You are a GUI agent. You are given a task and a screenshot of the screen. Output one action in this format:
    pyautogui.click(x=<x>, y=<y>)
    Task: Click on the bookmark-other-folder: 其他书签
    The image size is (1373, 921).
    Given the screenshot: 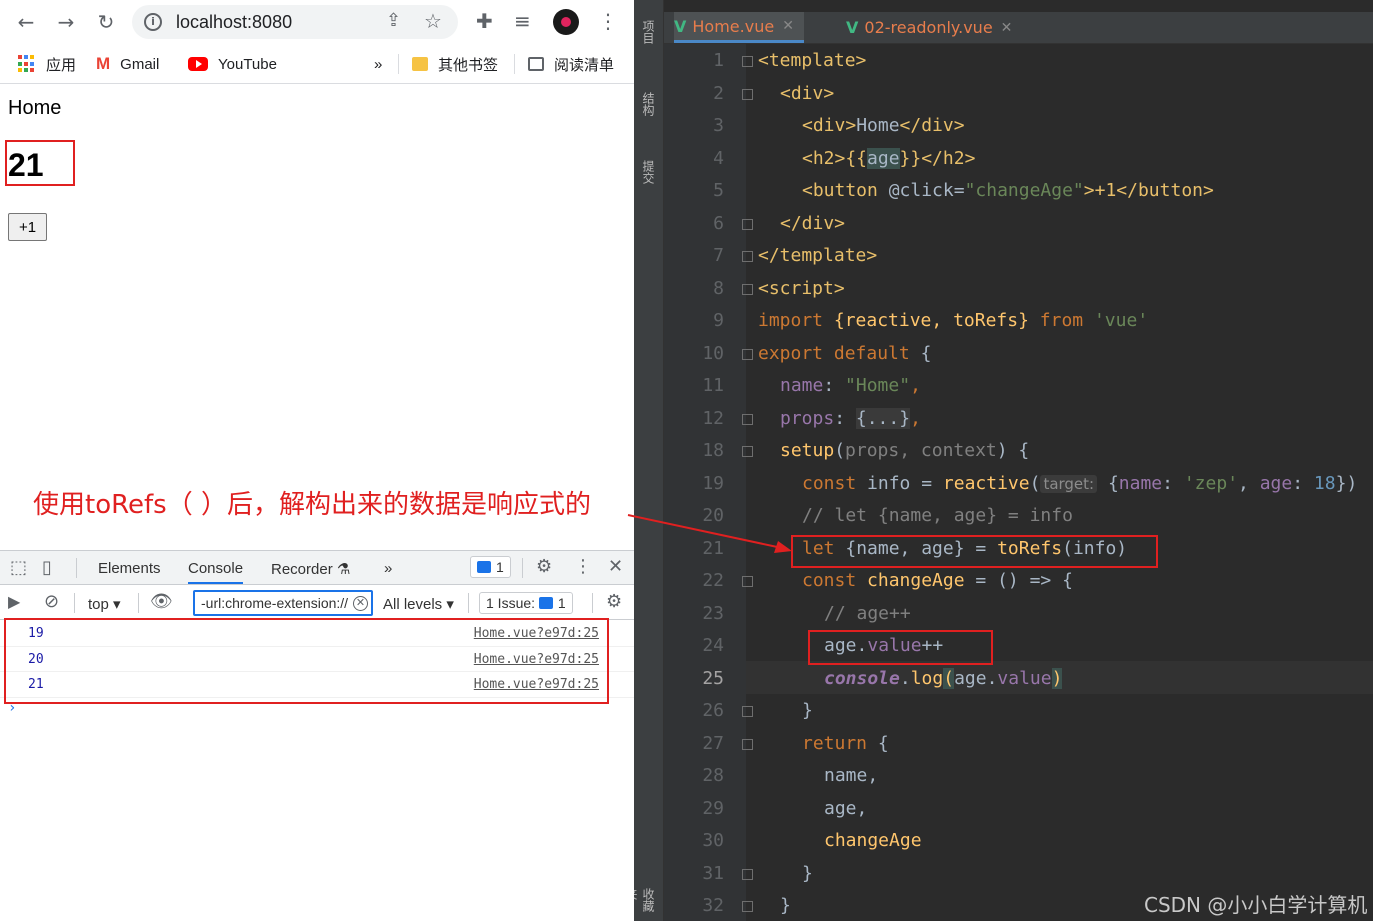 What is the action you would take?
    pyautogui.click(x=455, y=64)
    